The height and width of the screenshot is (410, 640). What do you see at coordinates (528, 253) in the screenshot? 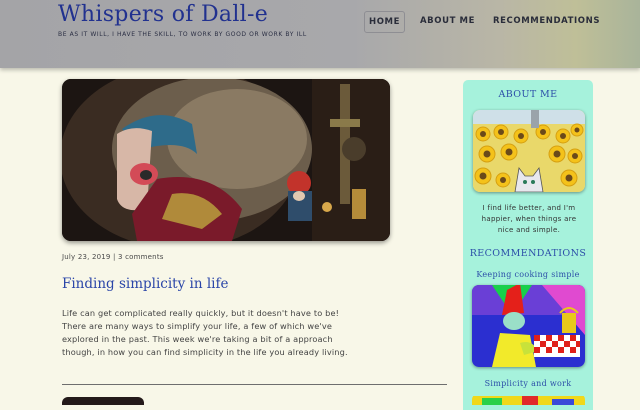
I see `recommendations-widget-title: RECOMMENDATIONS` at bounding box center [528, 253].